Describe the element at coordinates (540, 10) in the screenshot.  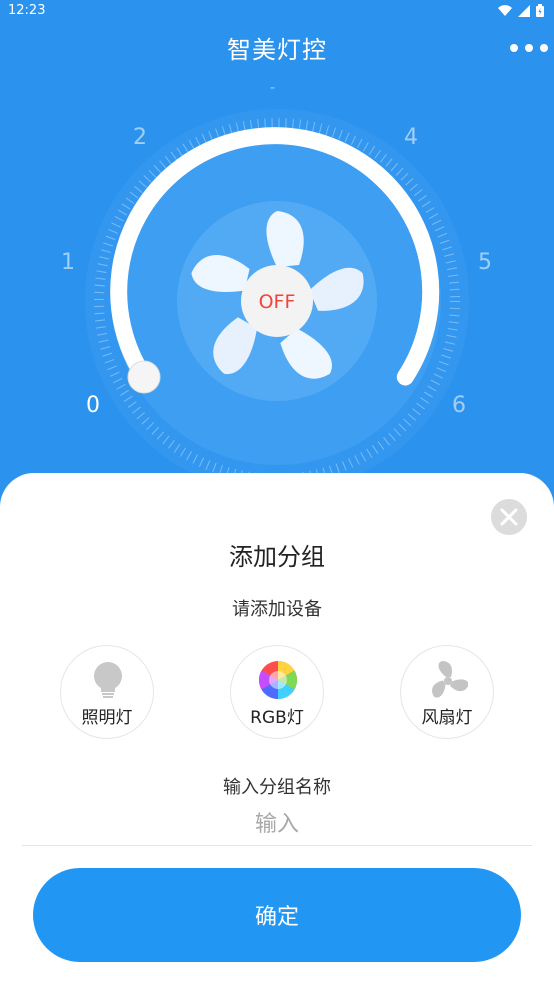
I see `battery-icon` at that location.